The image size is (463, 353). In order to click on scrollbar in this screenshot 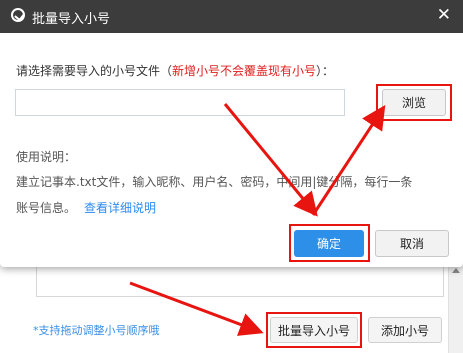, I will do `click(455, 307)`.